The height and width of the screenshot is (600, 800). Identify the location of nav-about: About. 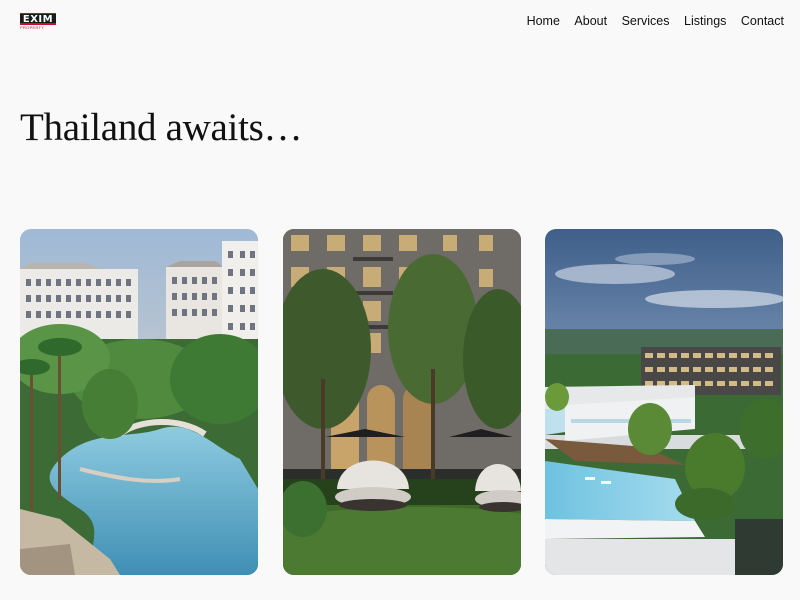
(590, 21).